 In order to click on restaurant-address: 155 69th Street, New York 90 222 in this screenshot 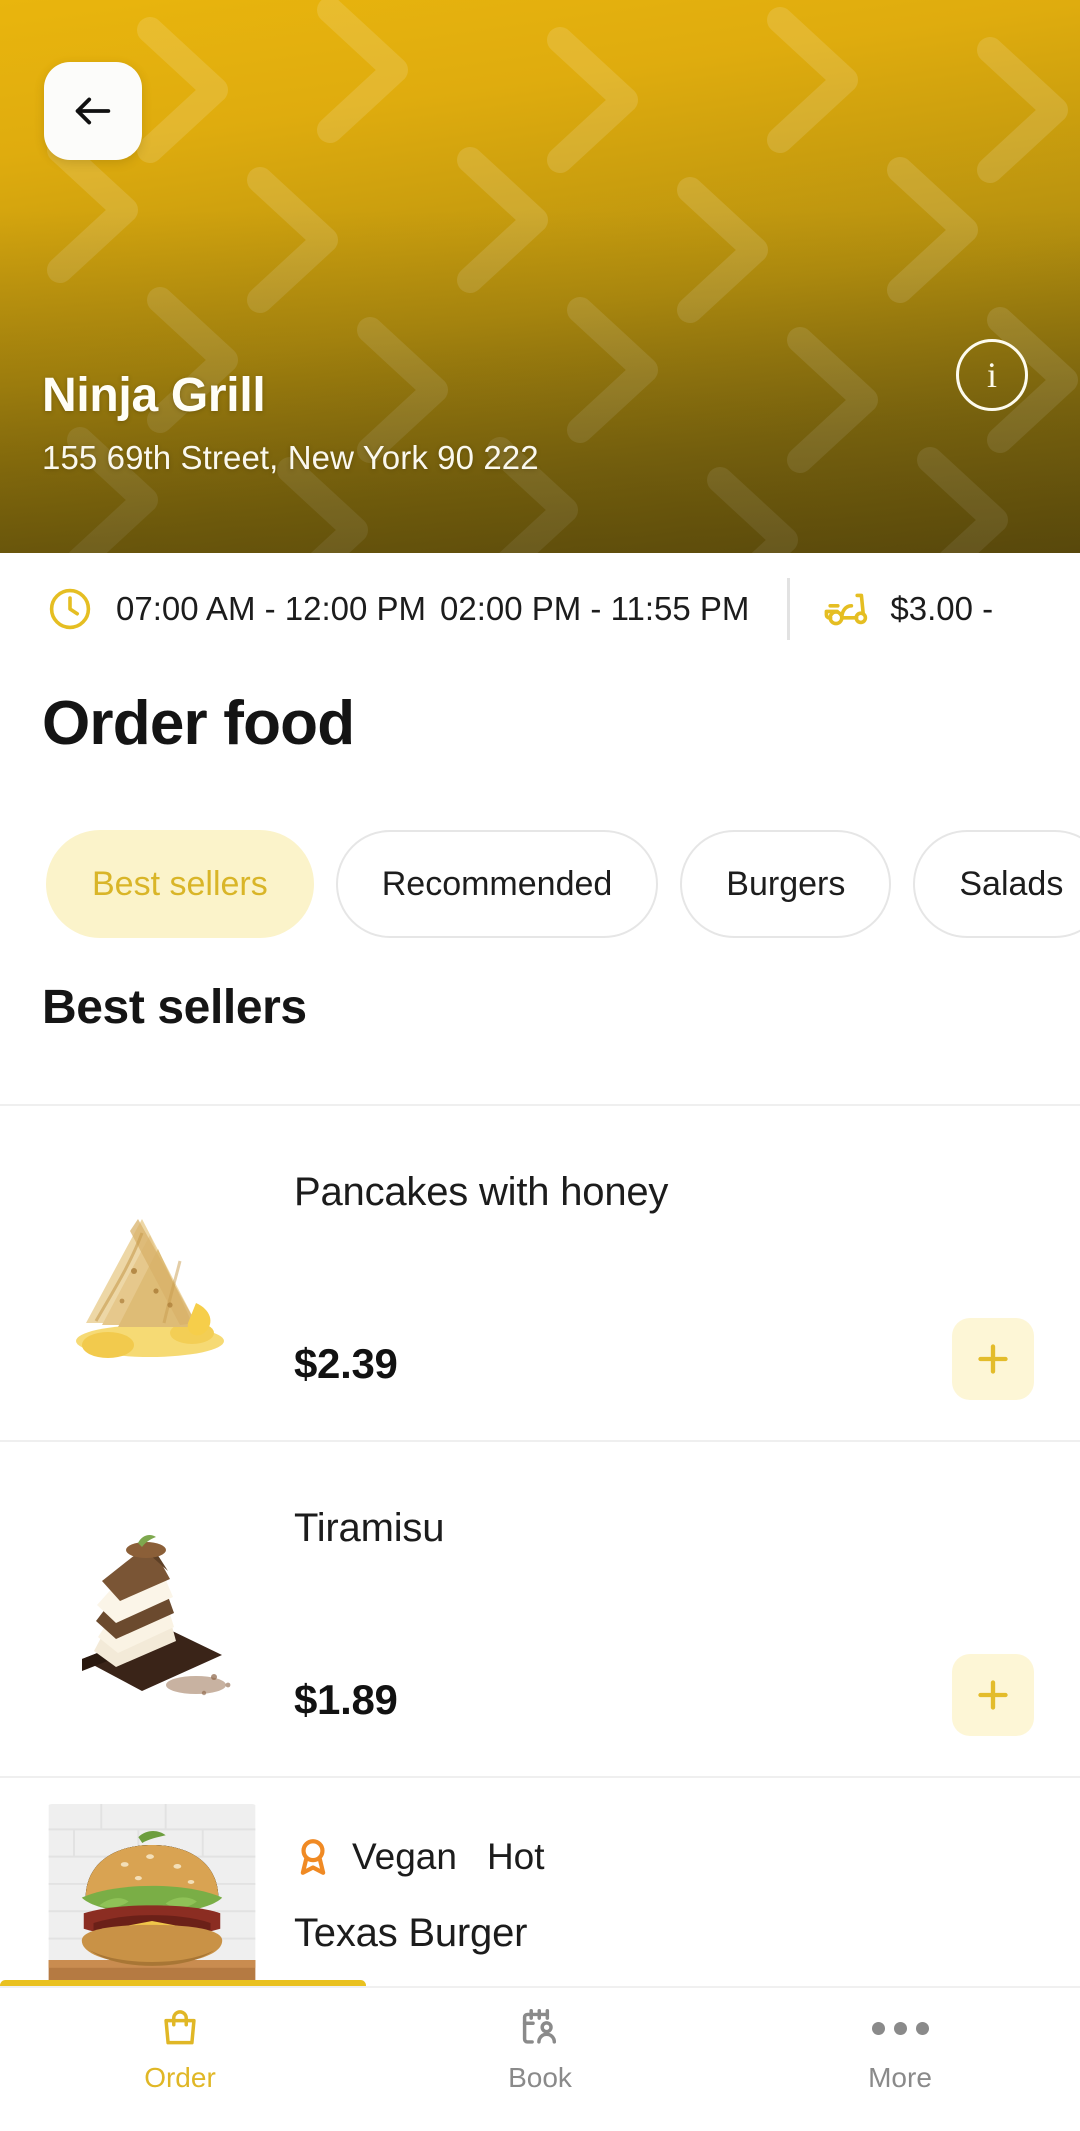, I will do `click(290, 457)`.